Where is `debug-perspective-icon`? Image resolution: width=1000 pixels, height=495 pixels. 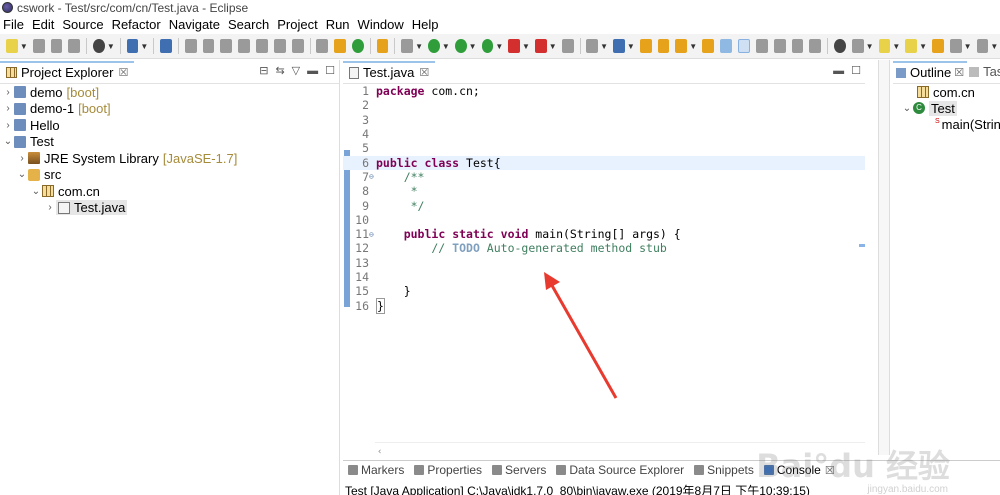
debug-perspective-icon is located at coordinates (99, 46).